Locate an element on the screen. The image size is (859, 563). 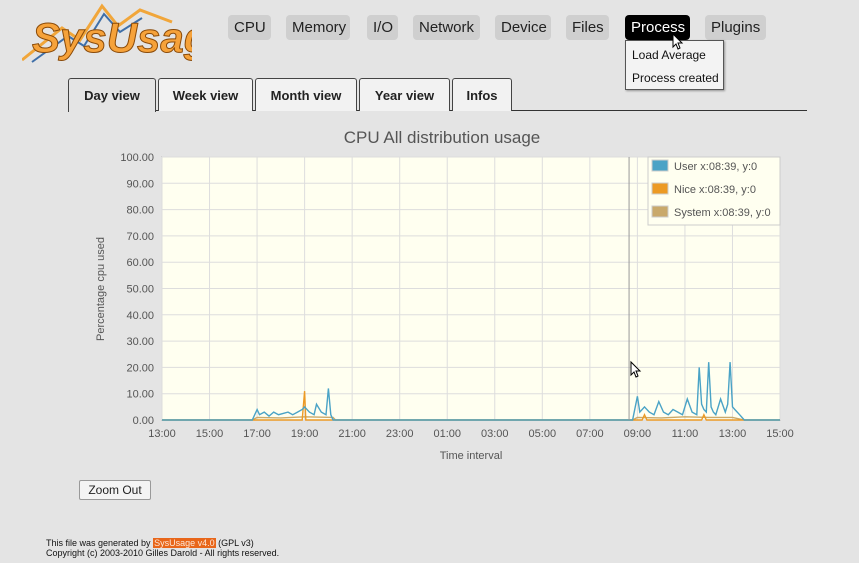
legend-swatch-system is located at coordinates (660, 211).